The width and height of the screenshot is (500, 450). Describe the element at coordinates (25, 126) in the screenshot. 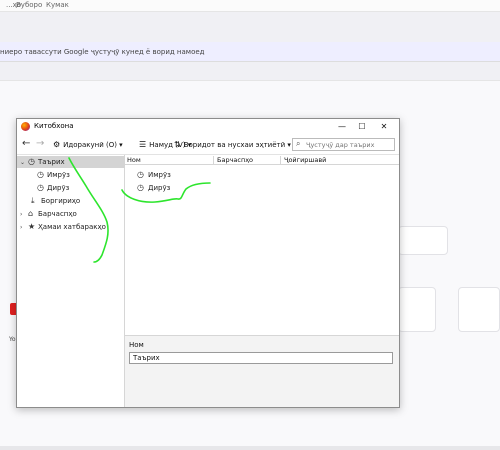

I see `firefox-icon` at that location.